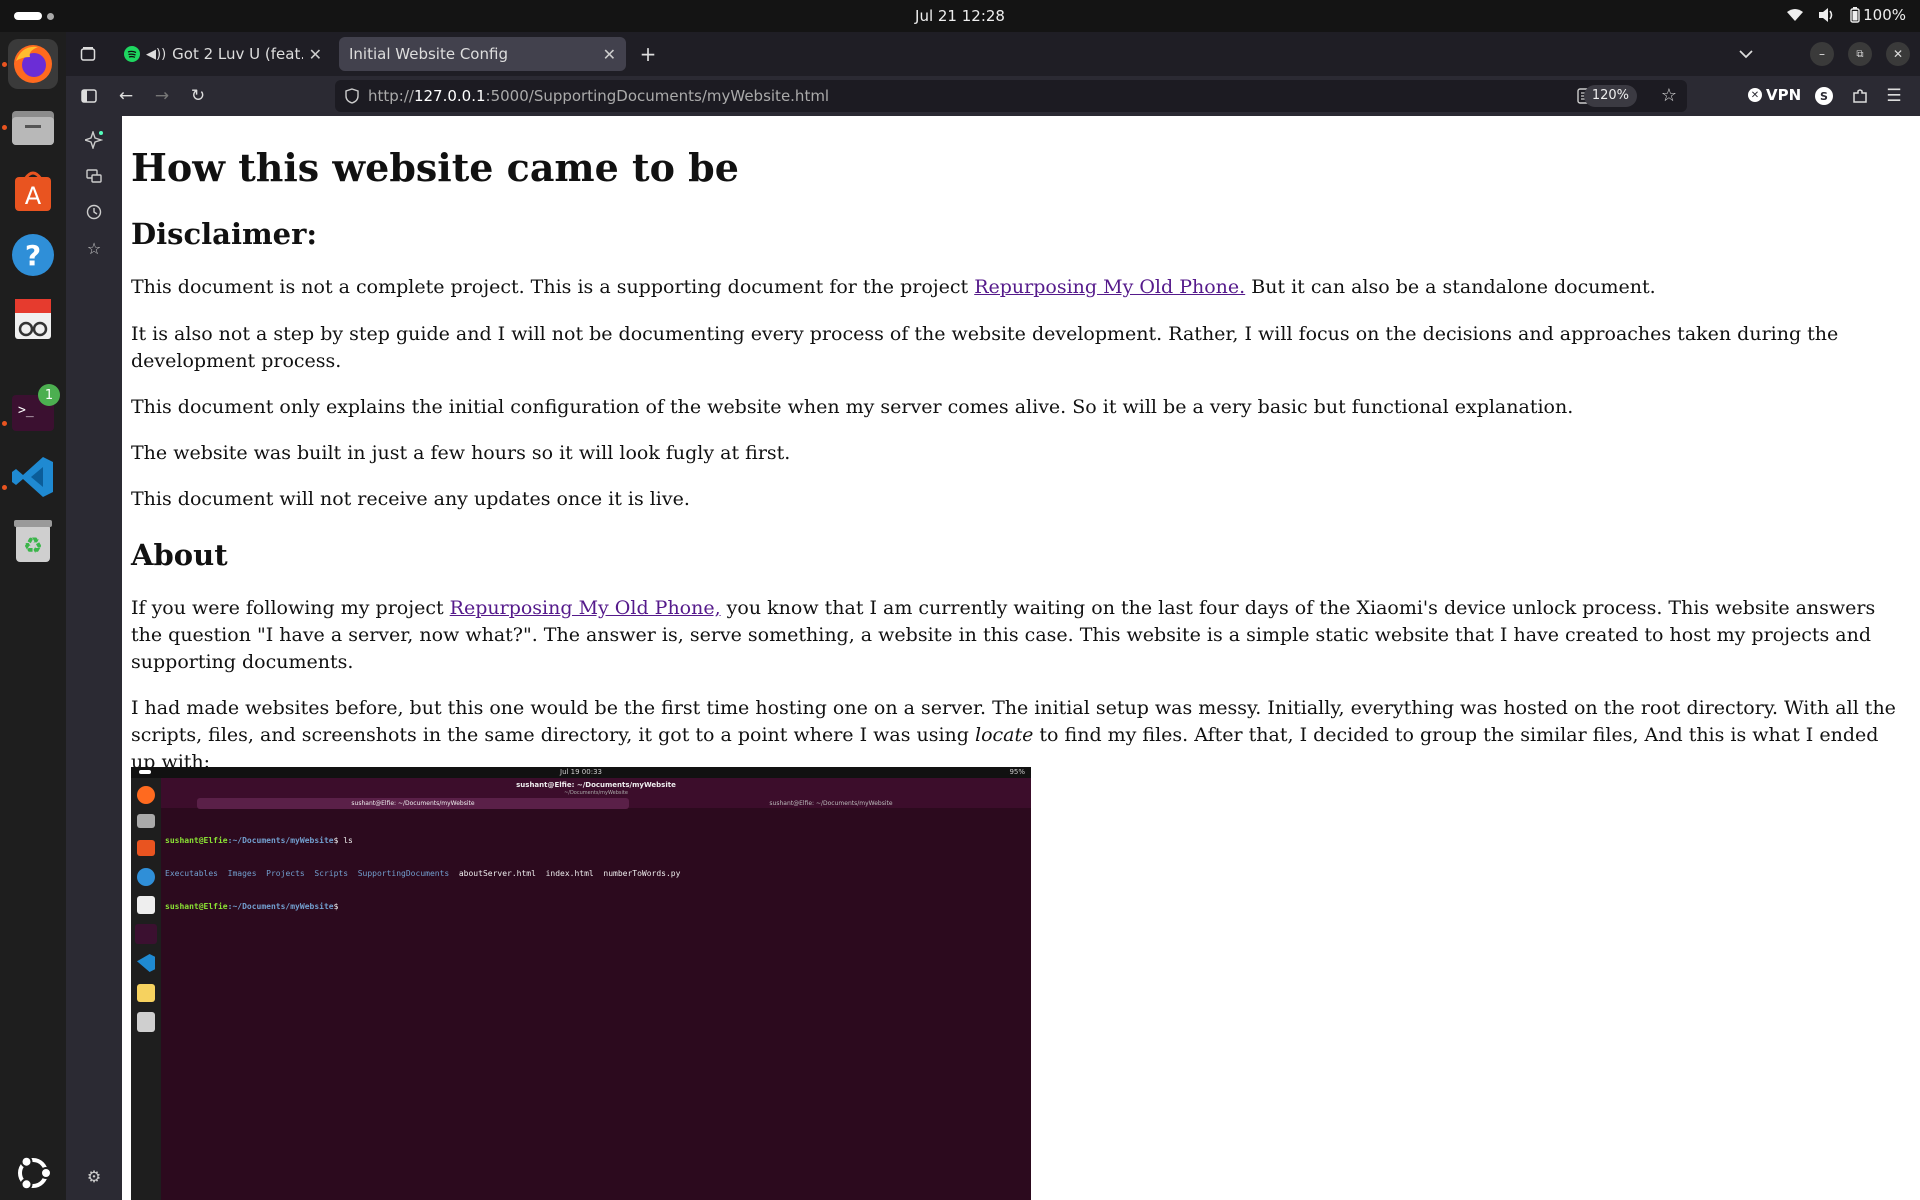  I want to click on sparkle-icon, so click(94, 140).